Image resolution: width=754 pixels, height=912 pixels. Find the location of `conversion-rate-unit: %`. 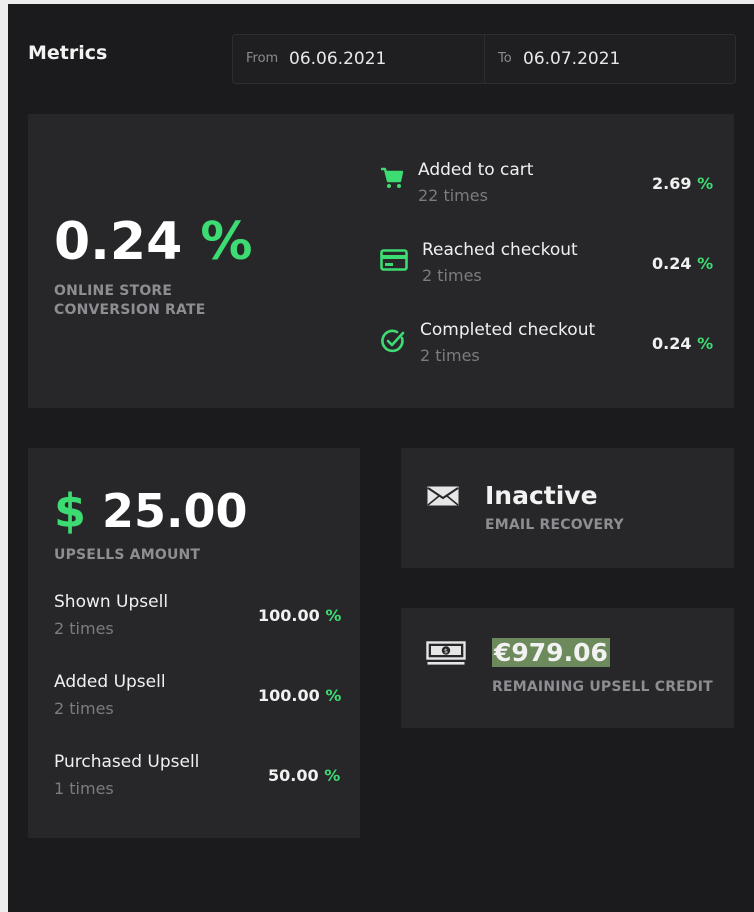

conversion-rate-unit: % is located at coordinates (226, 242).